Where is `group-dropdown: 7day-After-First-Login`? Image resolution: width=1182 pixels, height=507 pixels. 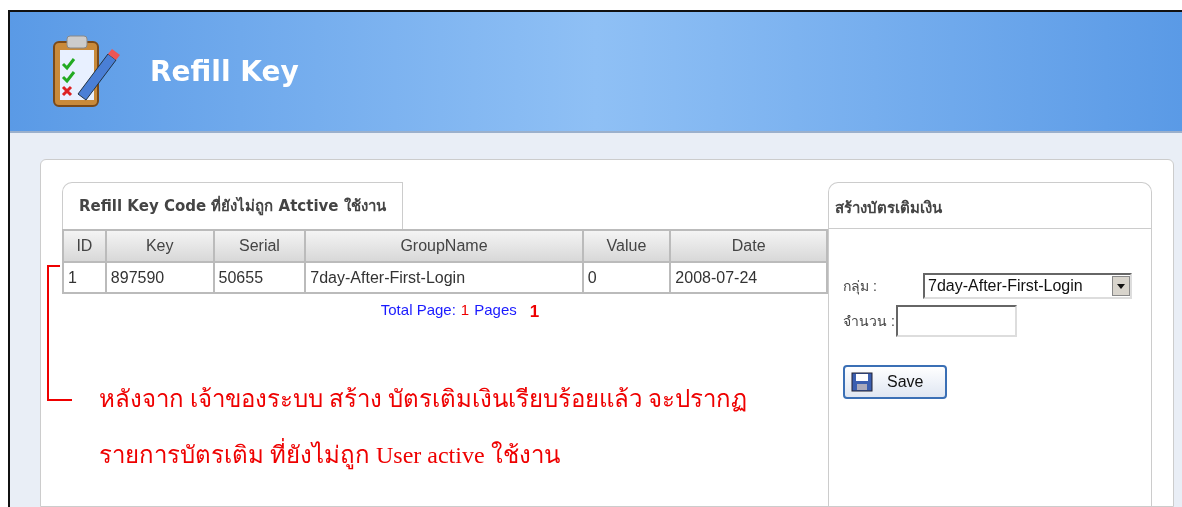
group-dropdown: 7day-After-First-Login is located at coordinates (1027, 286).